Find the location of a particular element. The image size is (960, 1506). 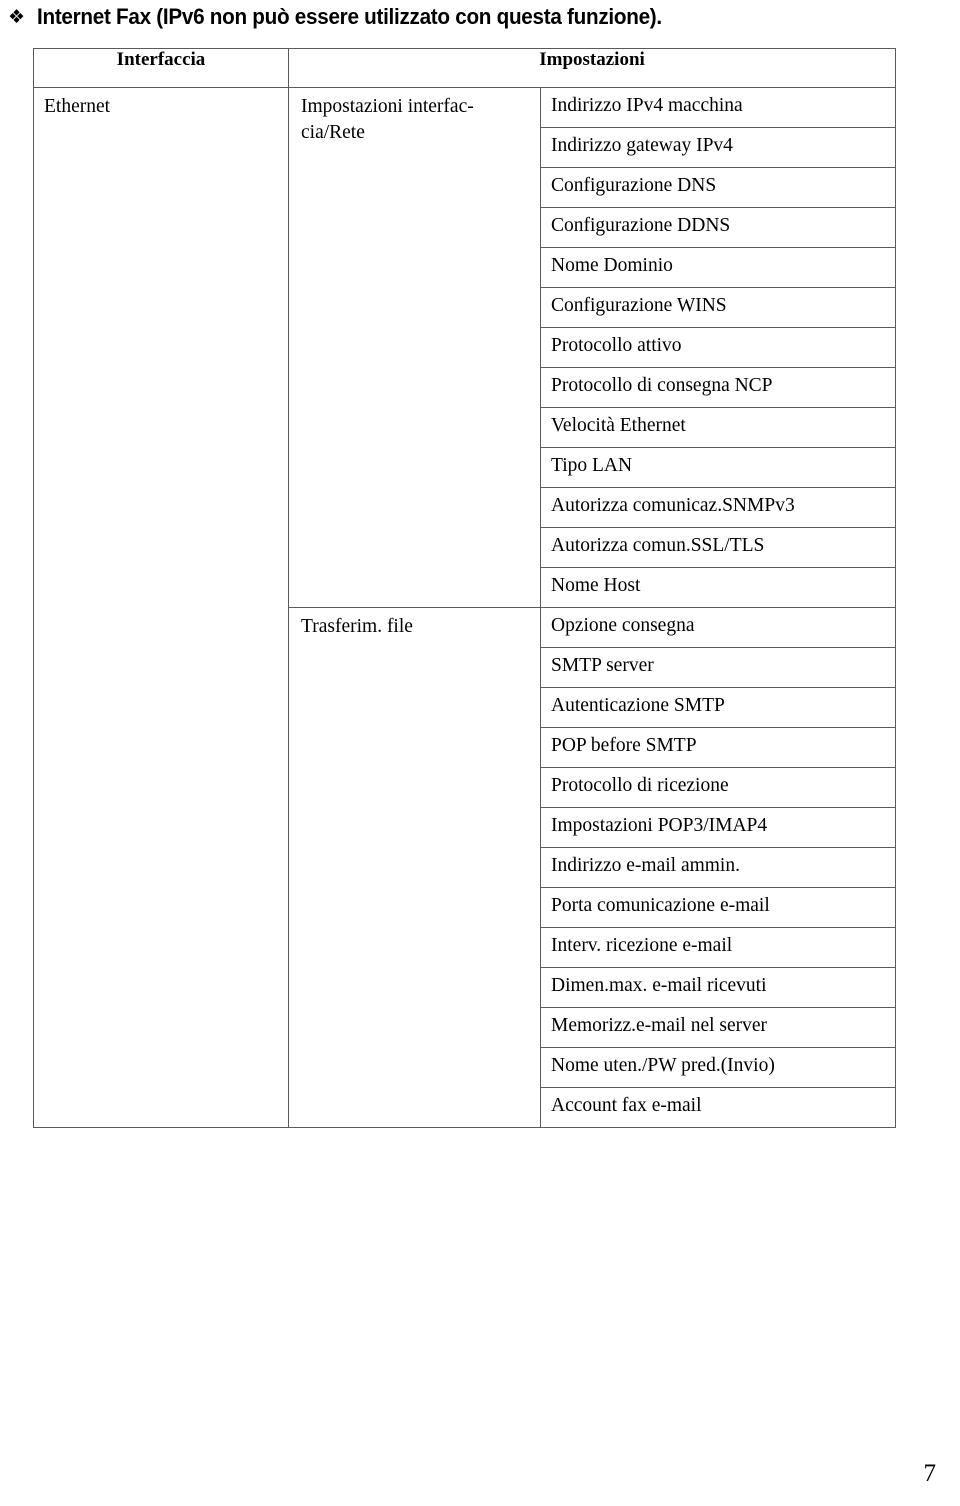

setting-label: Velocità Ethernet is located at coordinates (618, 425).